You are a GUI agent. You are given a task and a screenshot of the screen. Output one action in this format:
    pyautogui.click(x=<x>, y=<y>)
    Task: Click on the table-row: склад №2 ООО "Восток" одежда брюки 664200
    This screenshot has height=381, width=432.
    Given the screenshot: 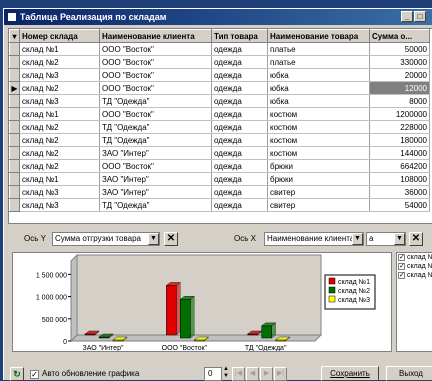 What is the action you would take?
    pyautogui.click(x=219, y=166)
    